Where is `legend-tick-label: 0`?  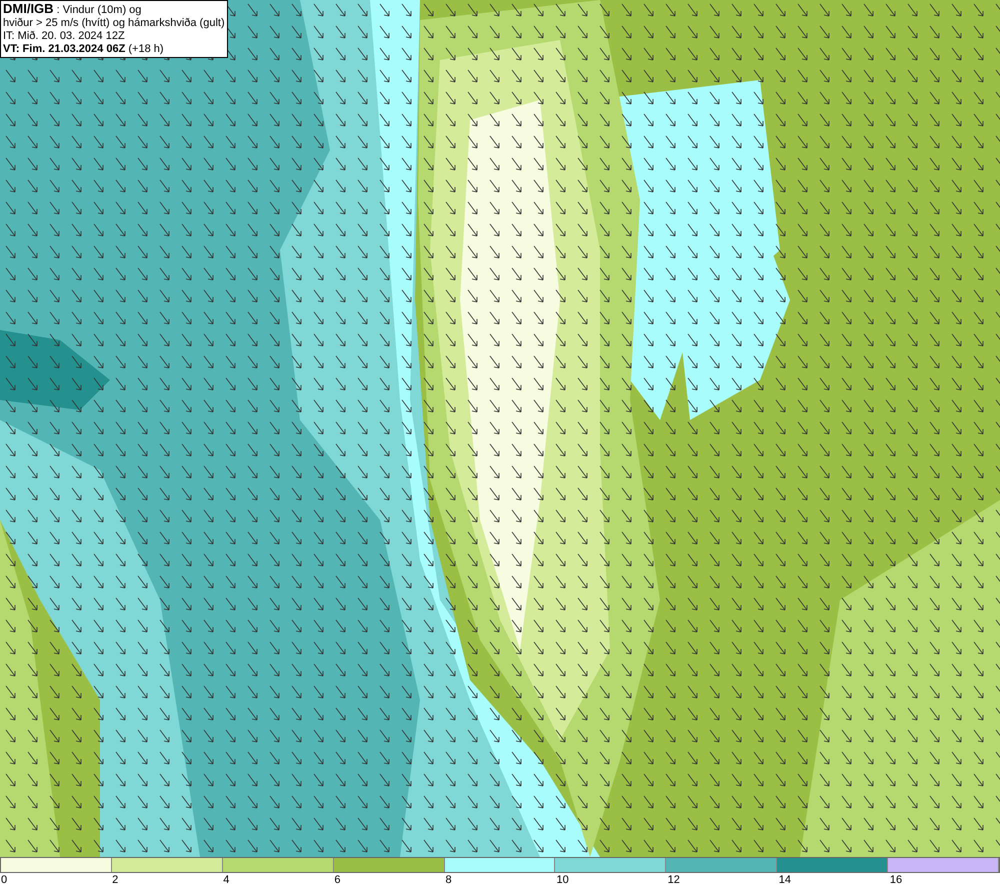 legend-tick-label: 0 is located at coordinates (4, 880).